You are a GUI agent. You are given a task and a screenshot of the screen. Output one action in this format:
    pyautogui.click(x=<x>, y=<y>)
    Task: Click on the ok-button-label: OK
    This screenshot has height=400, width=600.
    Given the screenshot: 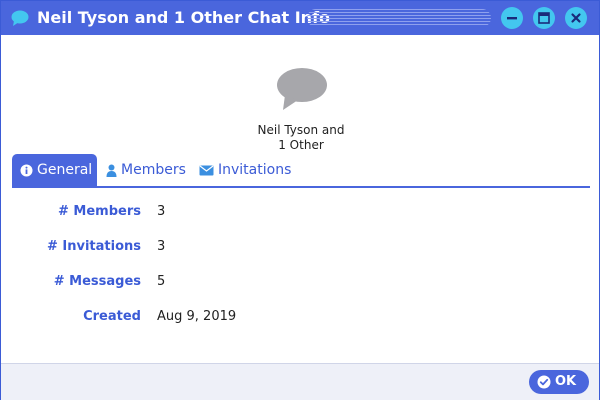 What is the action you would take?
    pyautogui.click(x=566, y=381)
    